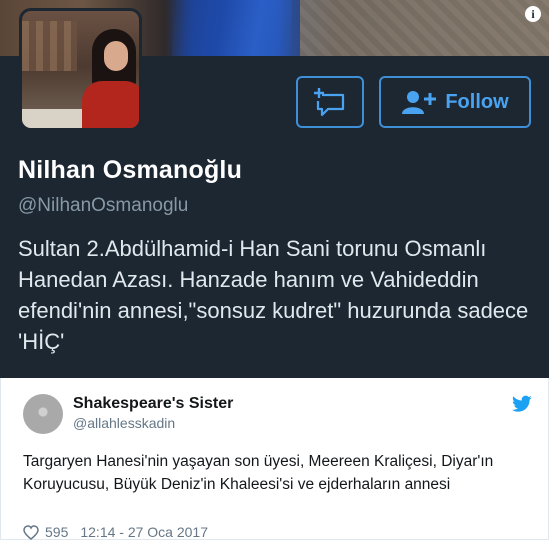 The width and height of the screenshot is (549, 540). Describe the element at coordinates (80, 69) in the screenshot. I see `profile-avatar` at that location.